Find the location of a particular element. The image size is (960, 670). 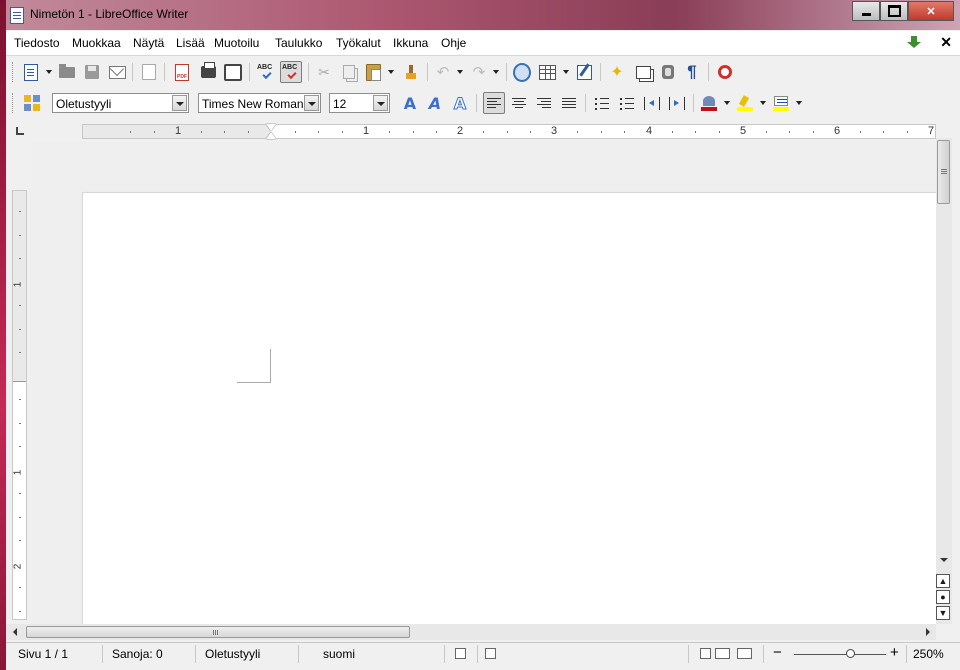

gallery-button: ✦ is located at coordinates (617, 72).